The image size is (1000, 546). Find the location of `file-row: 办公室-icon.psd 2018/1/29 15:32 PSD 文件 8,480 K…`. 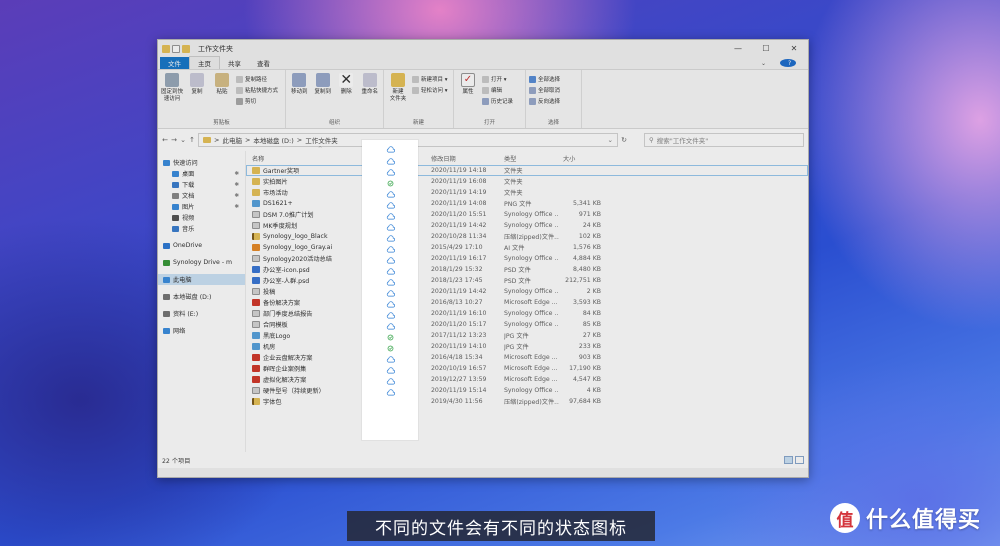

file-row: 办公室-icon.psd 2018/1/29 15:32 PSD 文件 8,480 K… is located at coordinates (527, 269).